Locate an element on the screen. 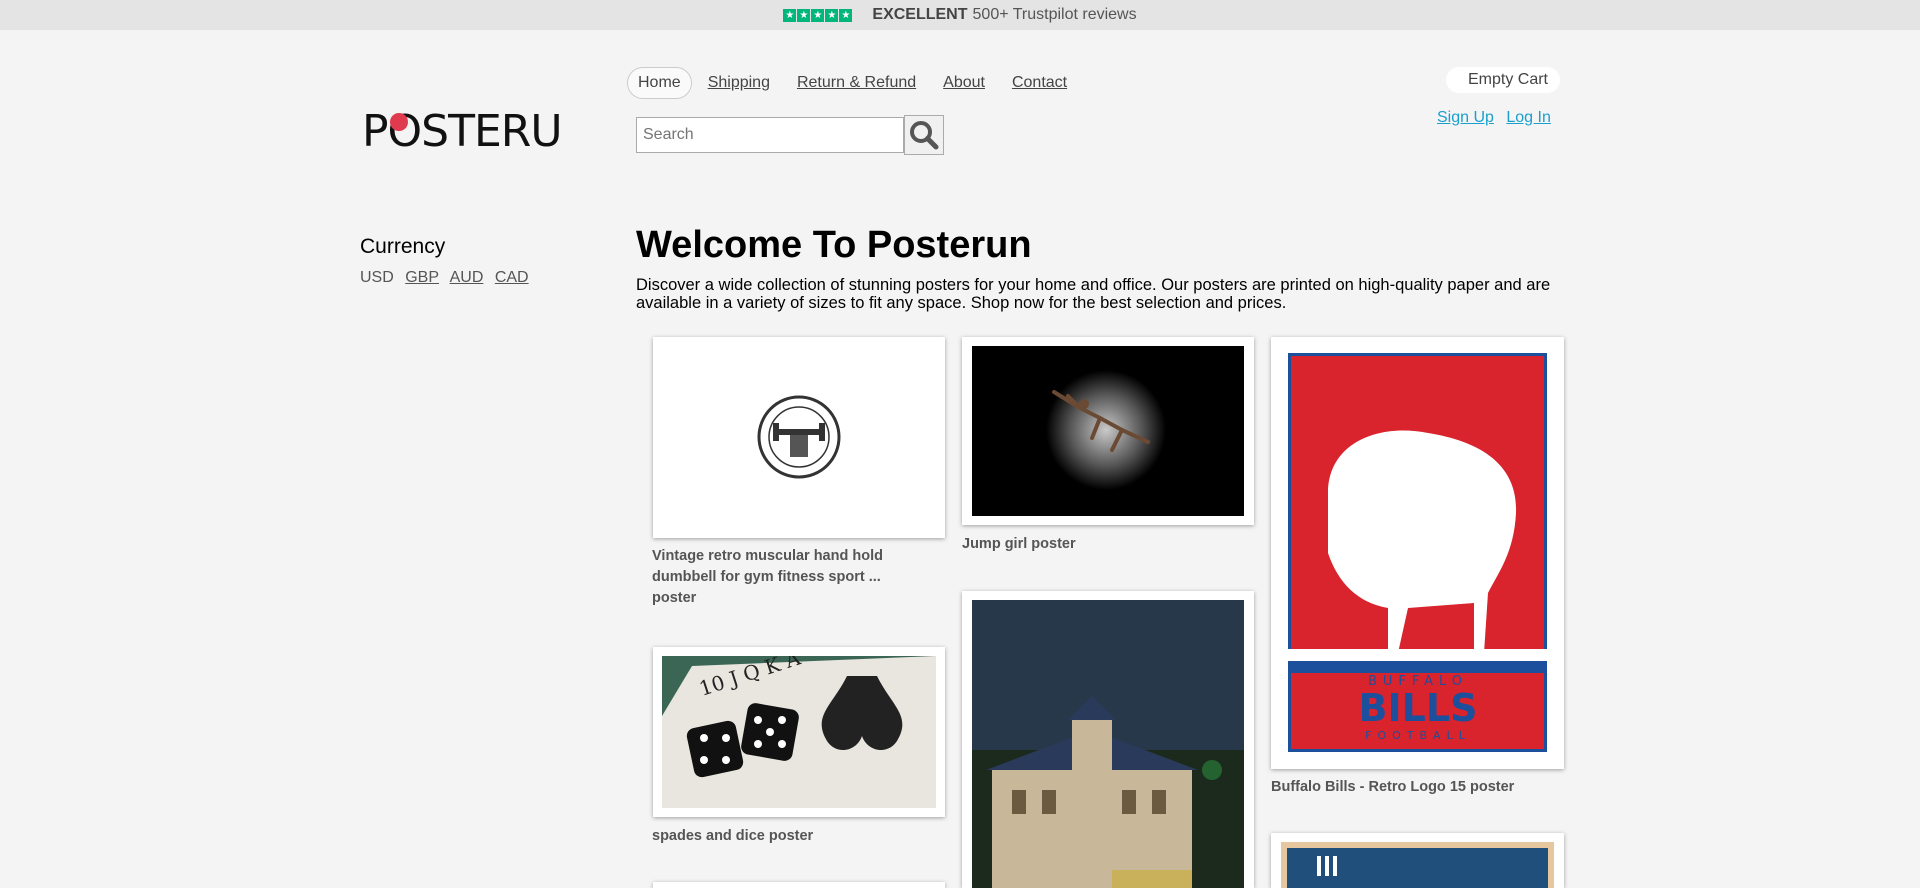 Image resolution: width=1920 pixels, height=888 pixels. cart-button: Empty Cart is located at coordinates (1503, 80).